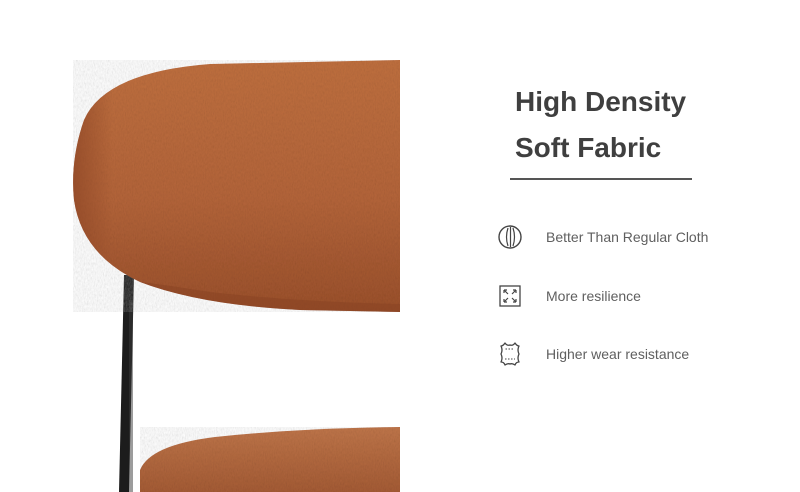  Describe the element at coordinates (510, 354) in the screenshot. I see `leather-hide-icon` at that location.